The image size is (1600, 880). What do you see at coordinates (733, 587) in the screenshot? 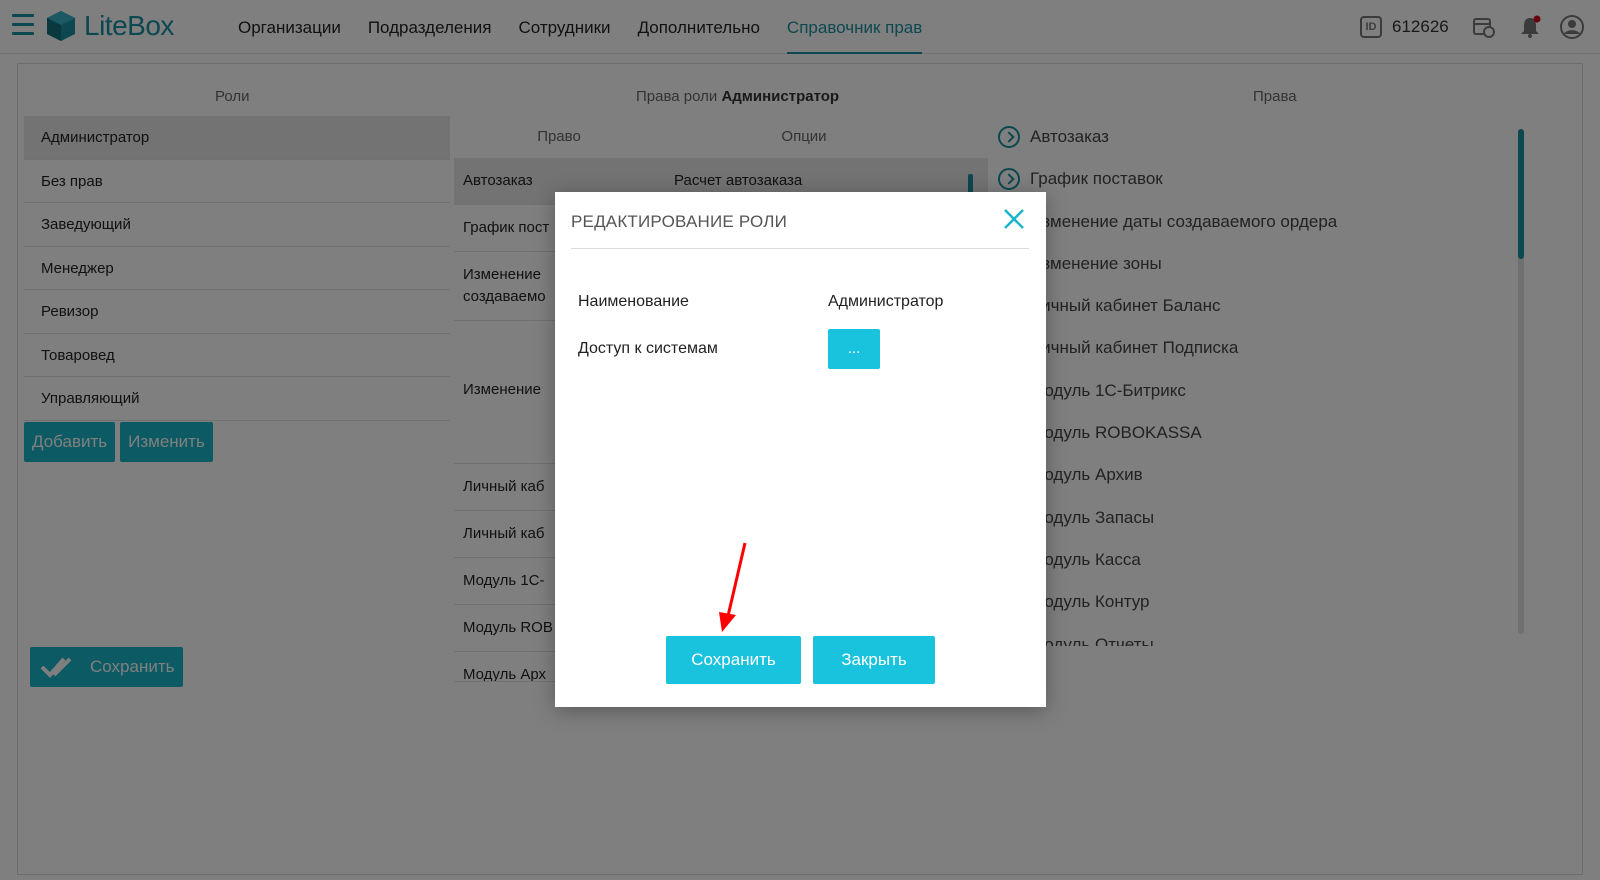
I see `annotation-arrow` at bounding box center [733, 587].